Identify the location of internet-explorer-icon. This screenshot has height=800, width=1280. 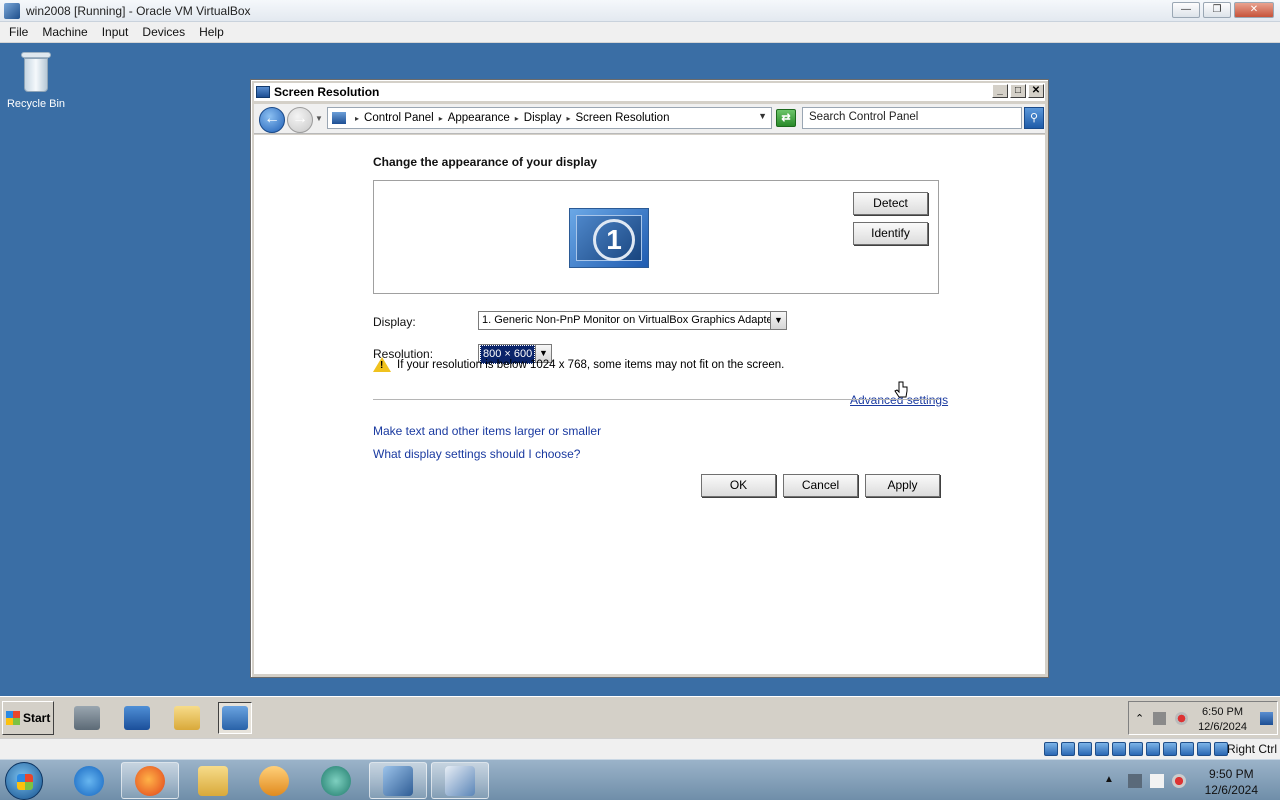
(89, 780).